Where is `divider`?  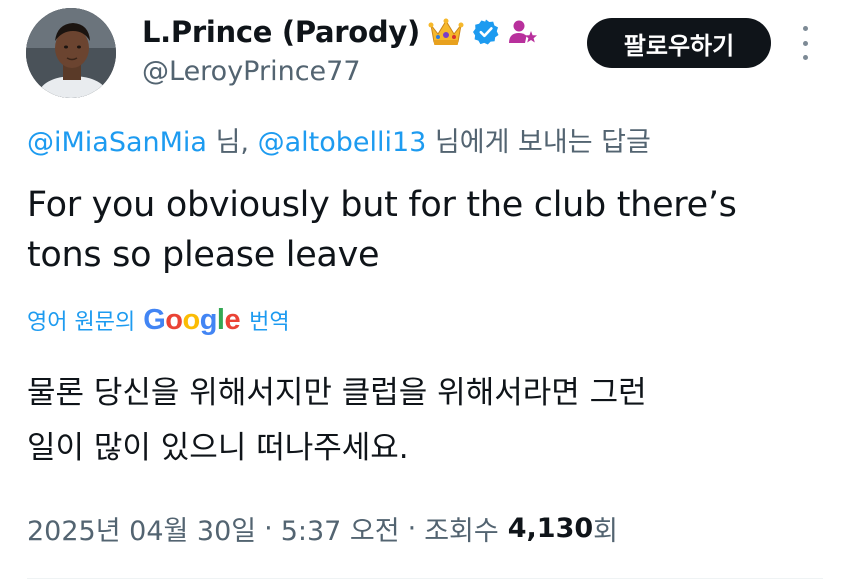 divider is located at coordinates (425, 578).